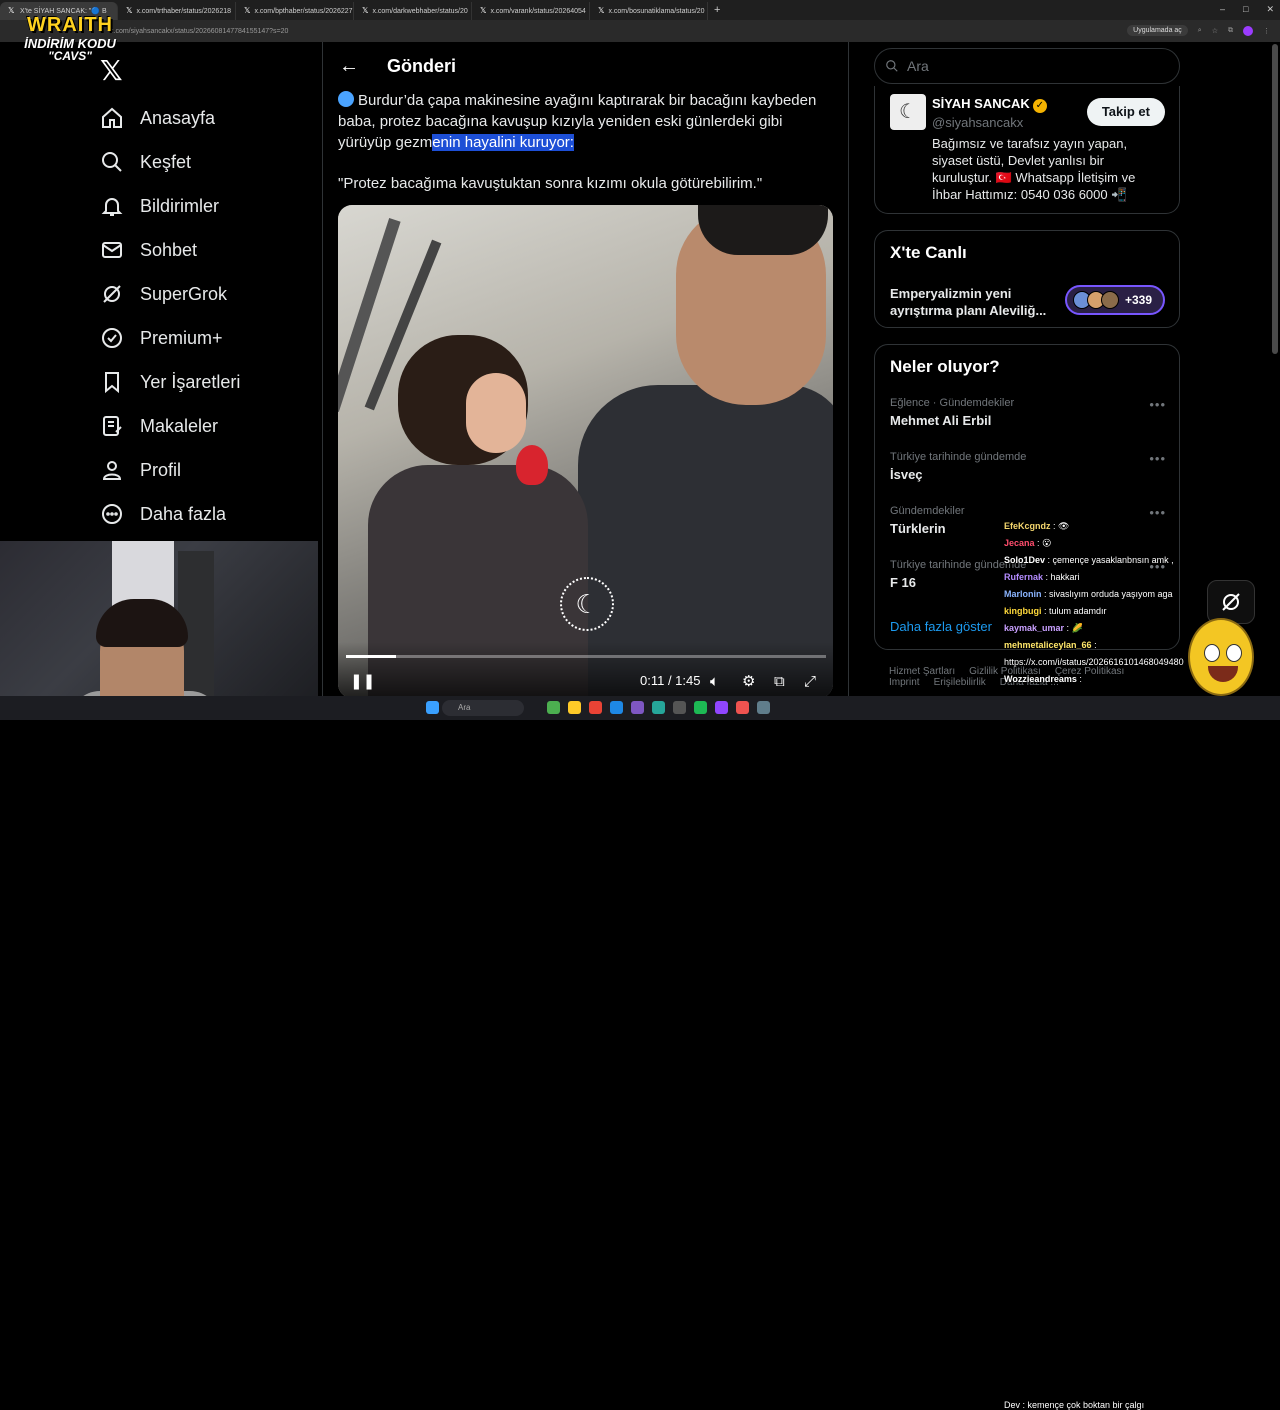  Describe the element at coordinates (1023, 594) in the screenshot. I see `chat-username: Marlonin` at that location.